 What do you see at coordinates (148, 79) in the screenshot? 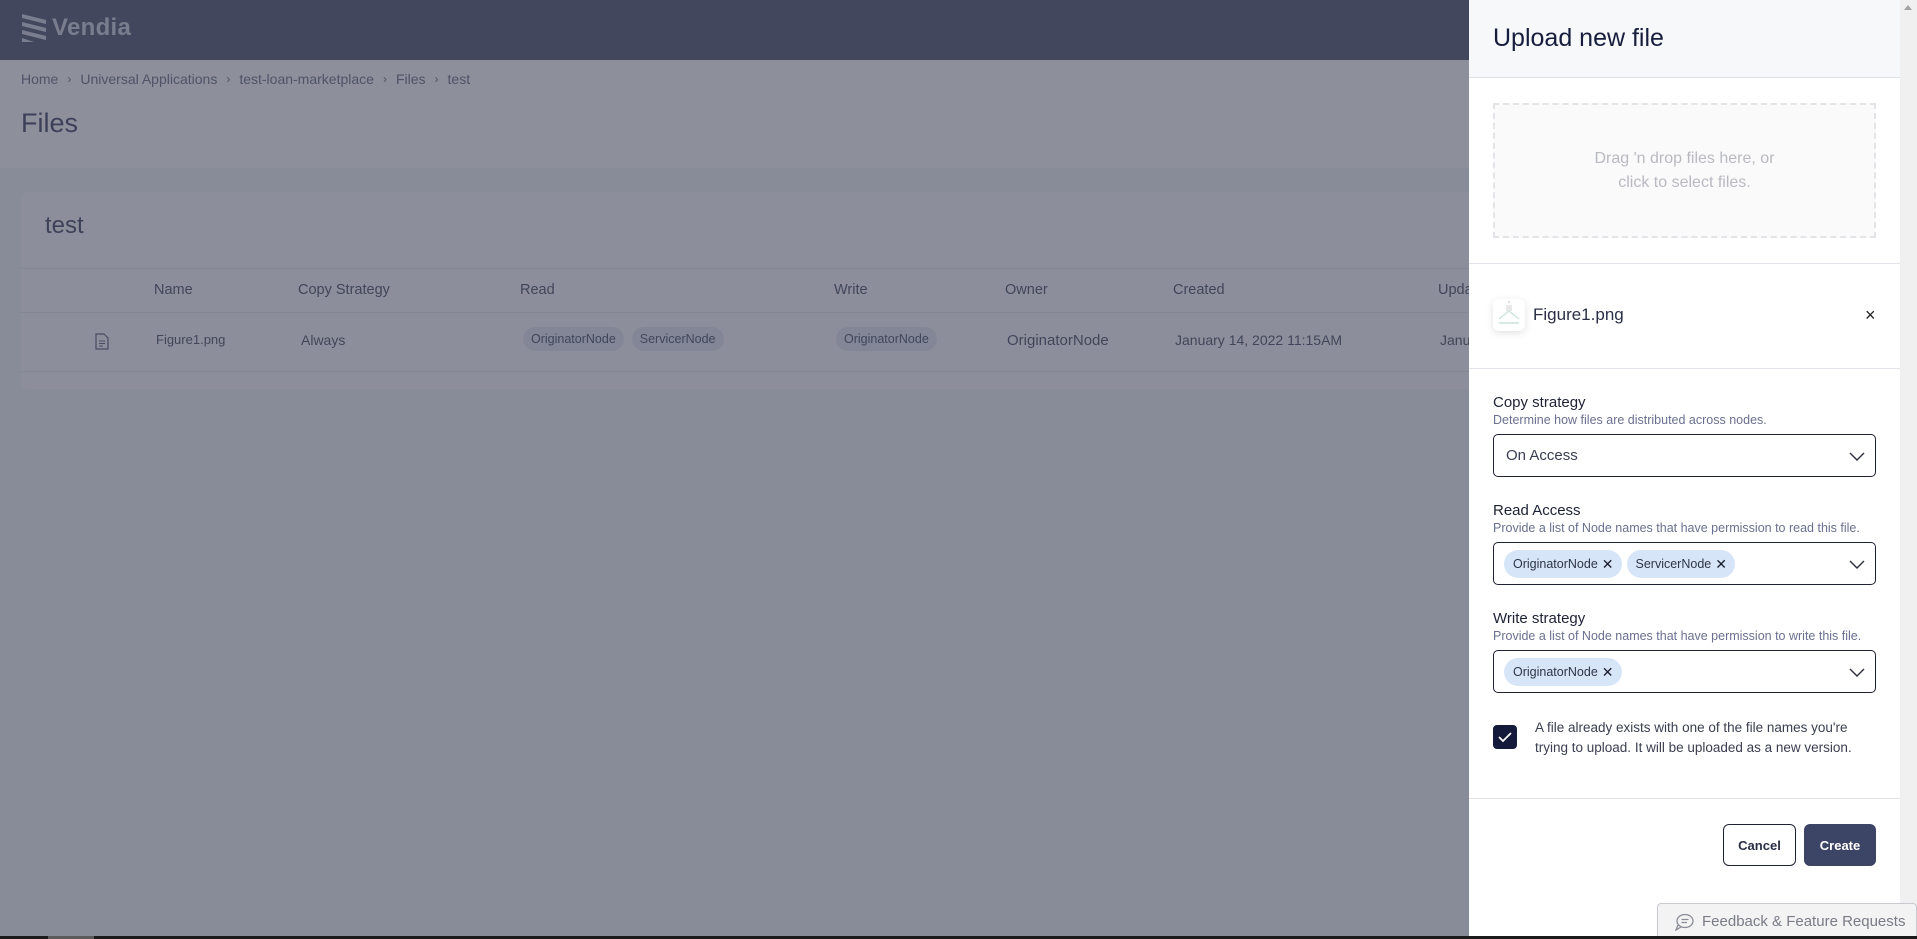
I see `breadcrumb-universal-applications: Universal Applications` at bounding box center [148, 79].